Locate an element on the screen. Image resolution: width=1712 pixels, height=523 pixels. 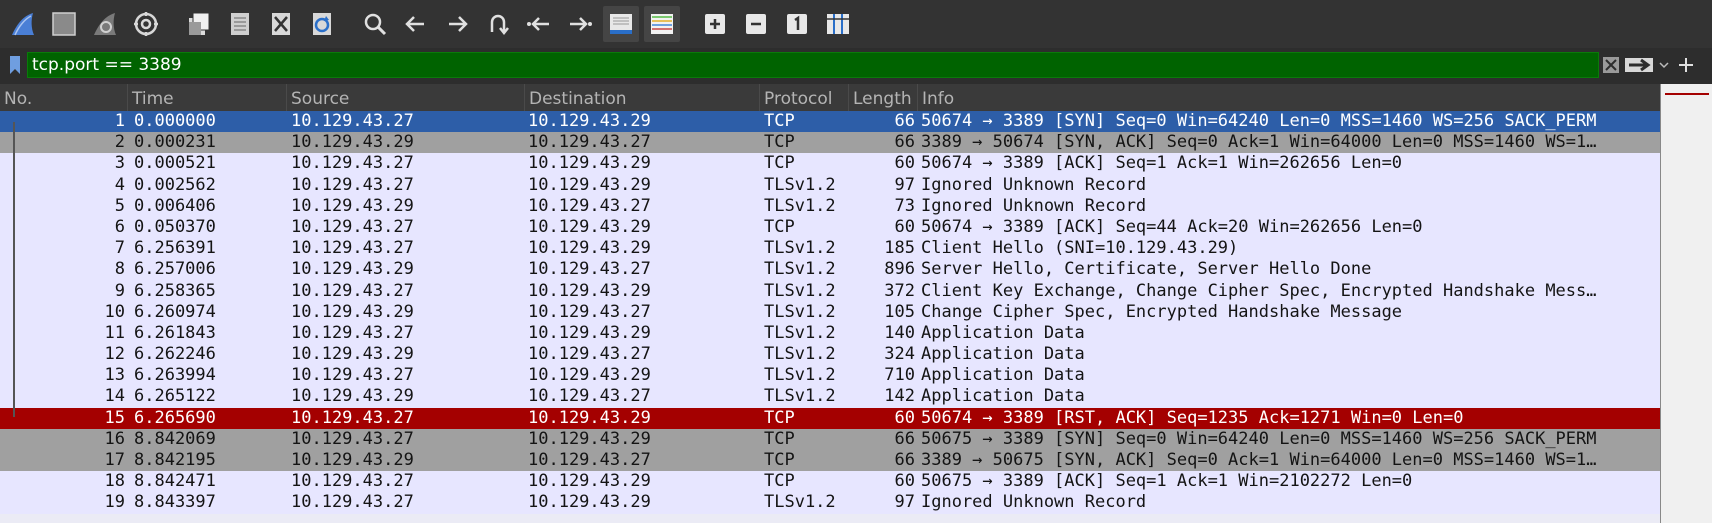
close-file-icon is located at coordinates (281, 24).